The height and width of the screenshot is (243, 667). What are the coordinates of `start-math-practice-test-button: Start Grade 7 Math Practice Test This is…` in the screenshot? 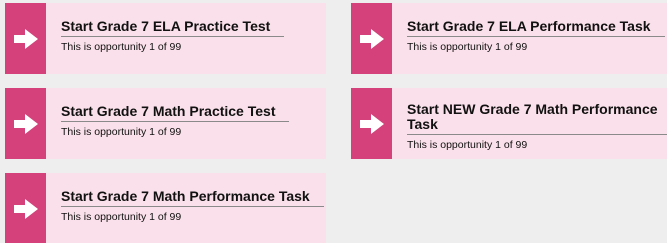 It's located at (165, 123).